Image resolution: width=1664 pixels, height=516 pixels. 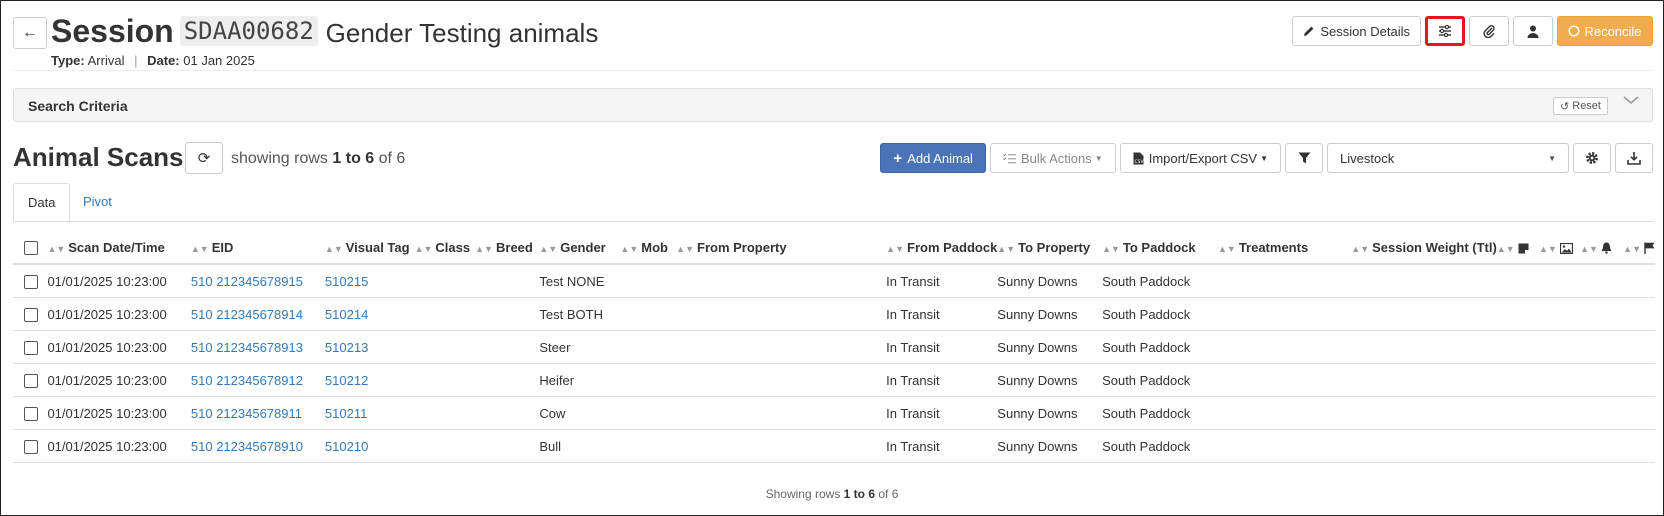 I want to click on col-gender: ▲▼ Gender, so click(x=580, y=248).